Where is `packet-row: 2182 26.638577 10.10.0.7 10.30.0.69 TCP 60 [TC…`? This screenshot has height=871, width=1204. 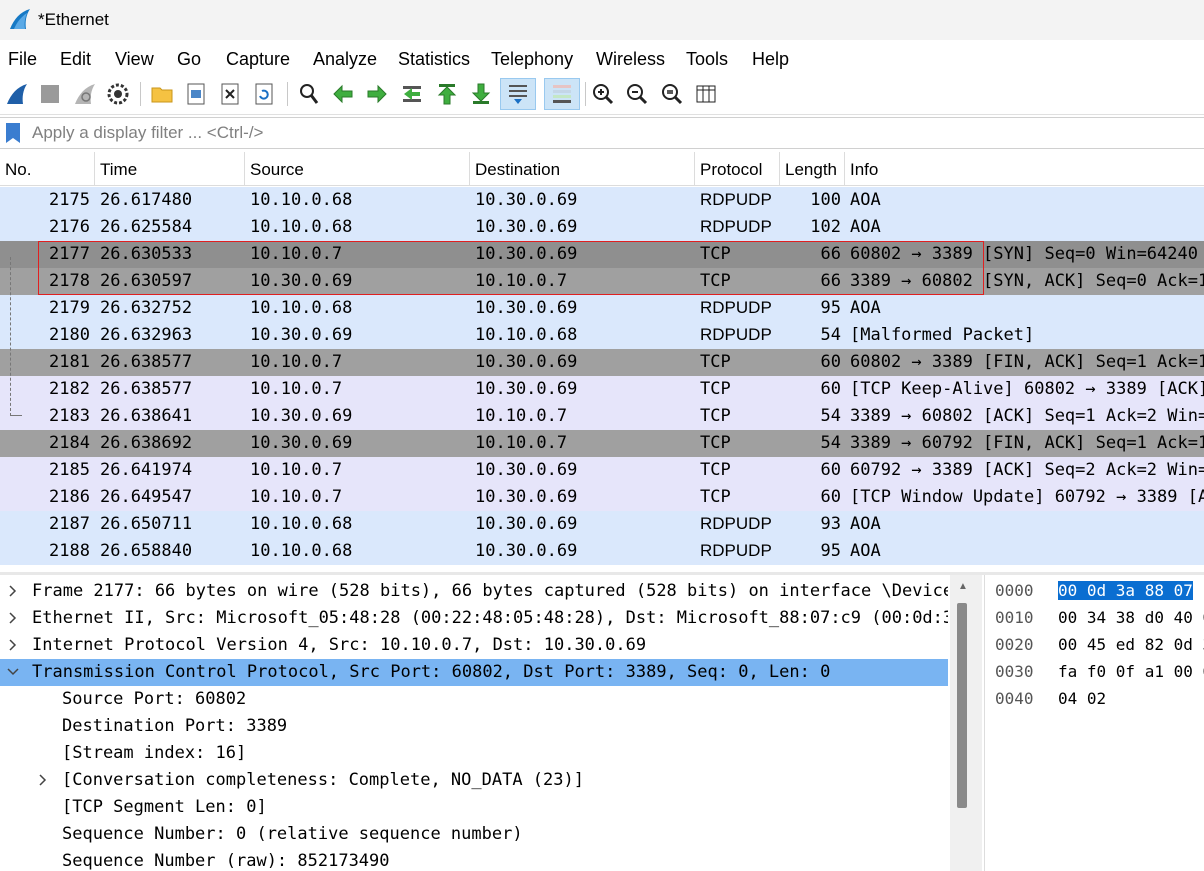
packet-row: 2182 26.638577 10.10.0.7 10.30.0.69 TCP 60 [TC… is located at coordinates (602, 389).